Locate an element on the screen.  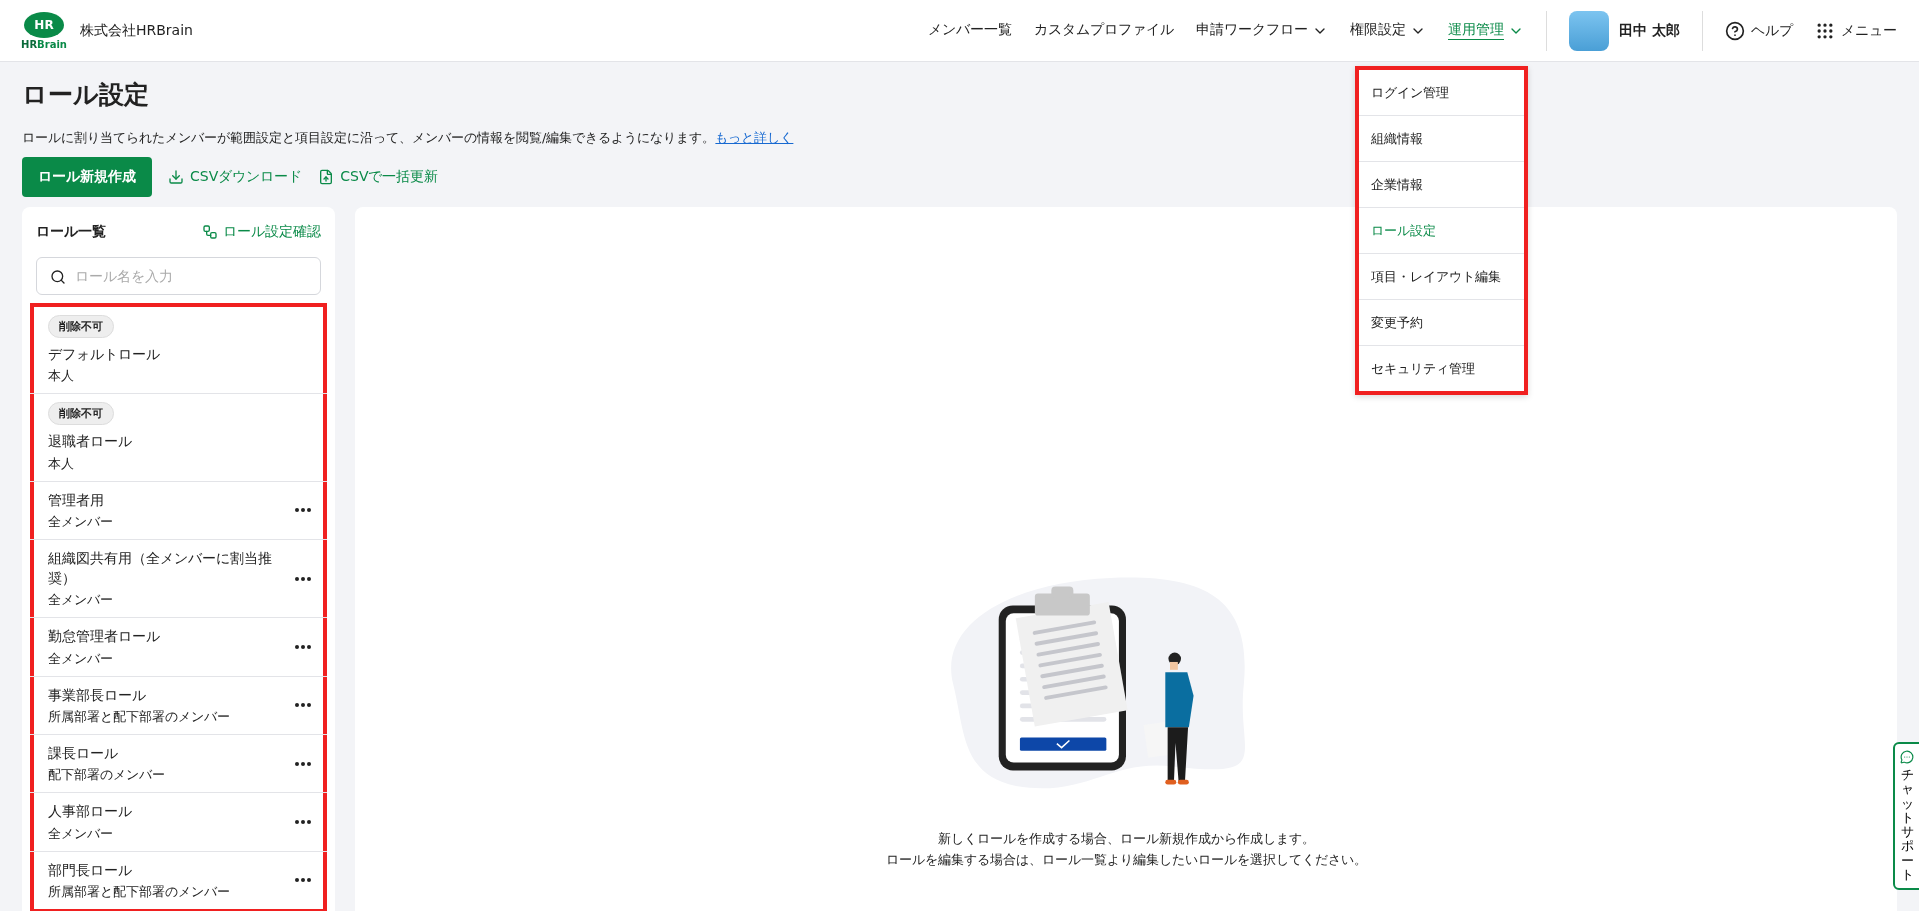
panel-title: ロール一覧 is located at coordinates (71, 232).